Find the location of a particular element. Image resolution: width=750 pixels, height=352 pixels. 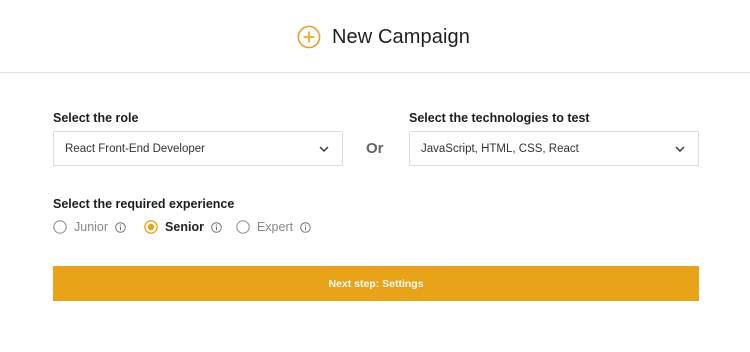

or-separator: Or is located at coordinates (375, 148).